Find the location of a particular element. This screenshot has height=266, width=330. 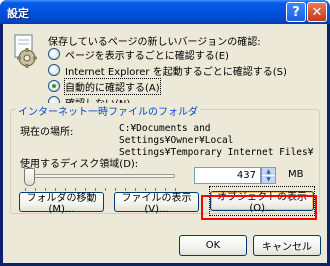

radio-label: 自動的に確認する(A) is located at coordinates (112, 86).